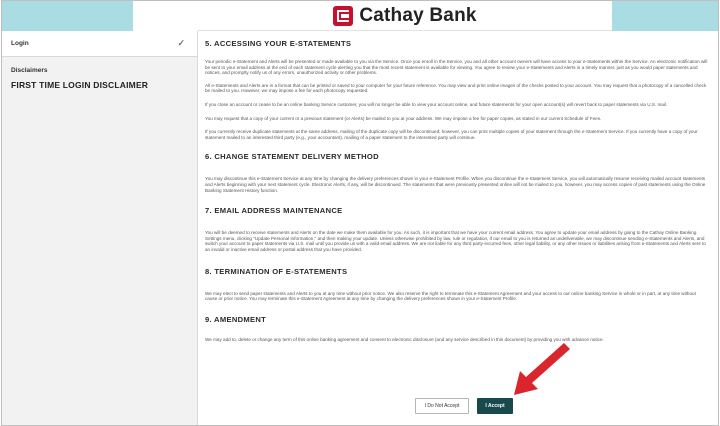  What do you see at coordinates (20, 43) in the screenshot?
I see `sidebar-item-label: Login` at bounding box center [20, 43].